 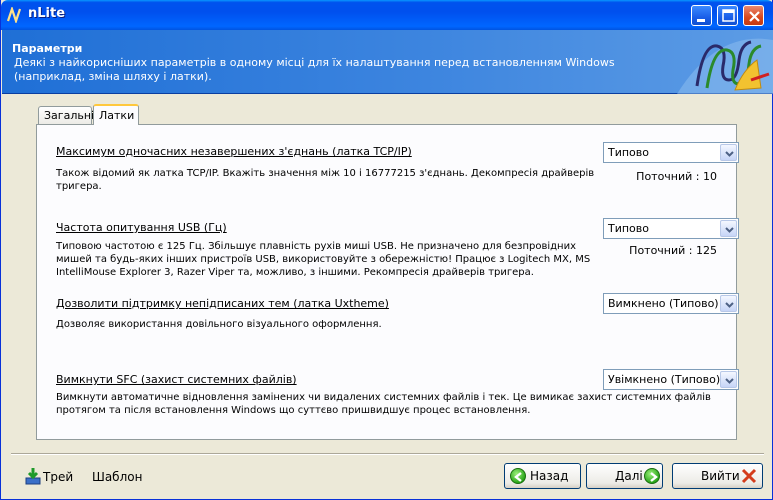 I want to click on exit-label: Вийти, so click(x=720, y=476).